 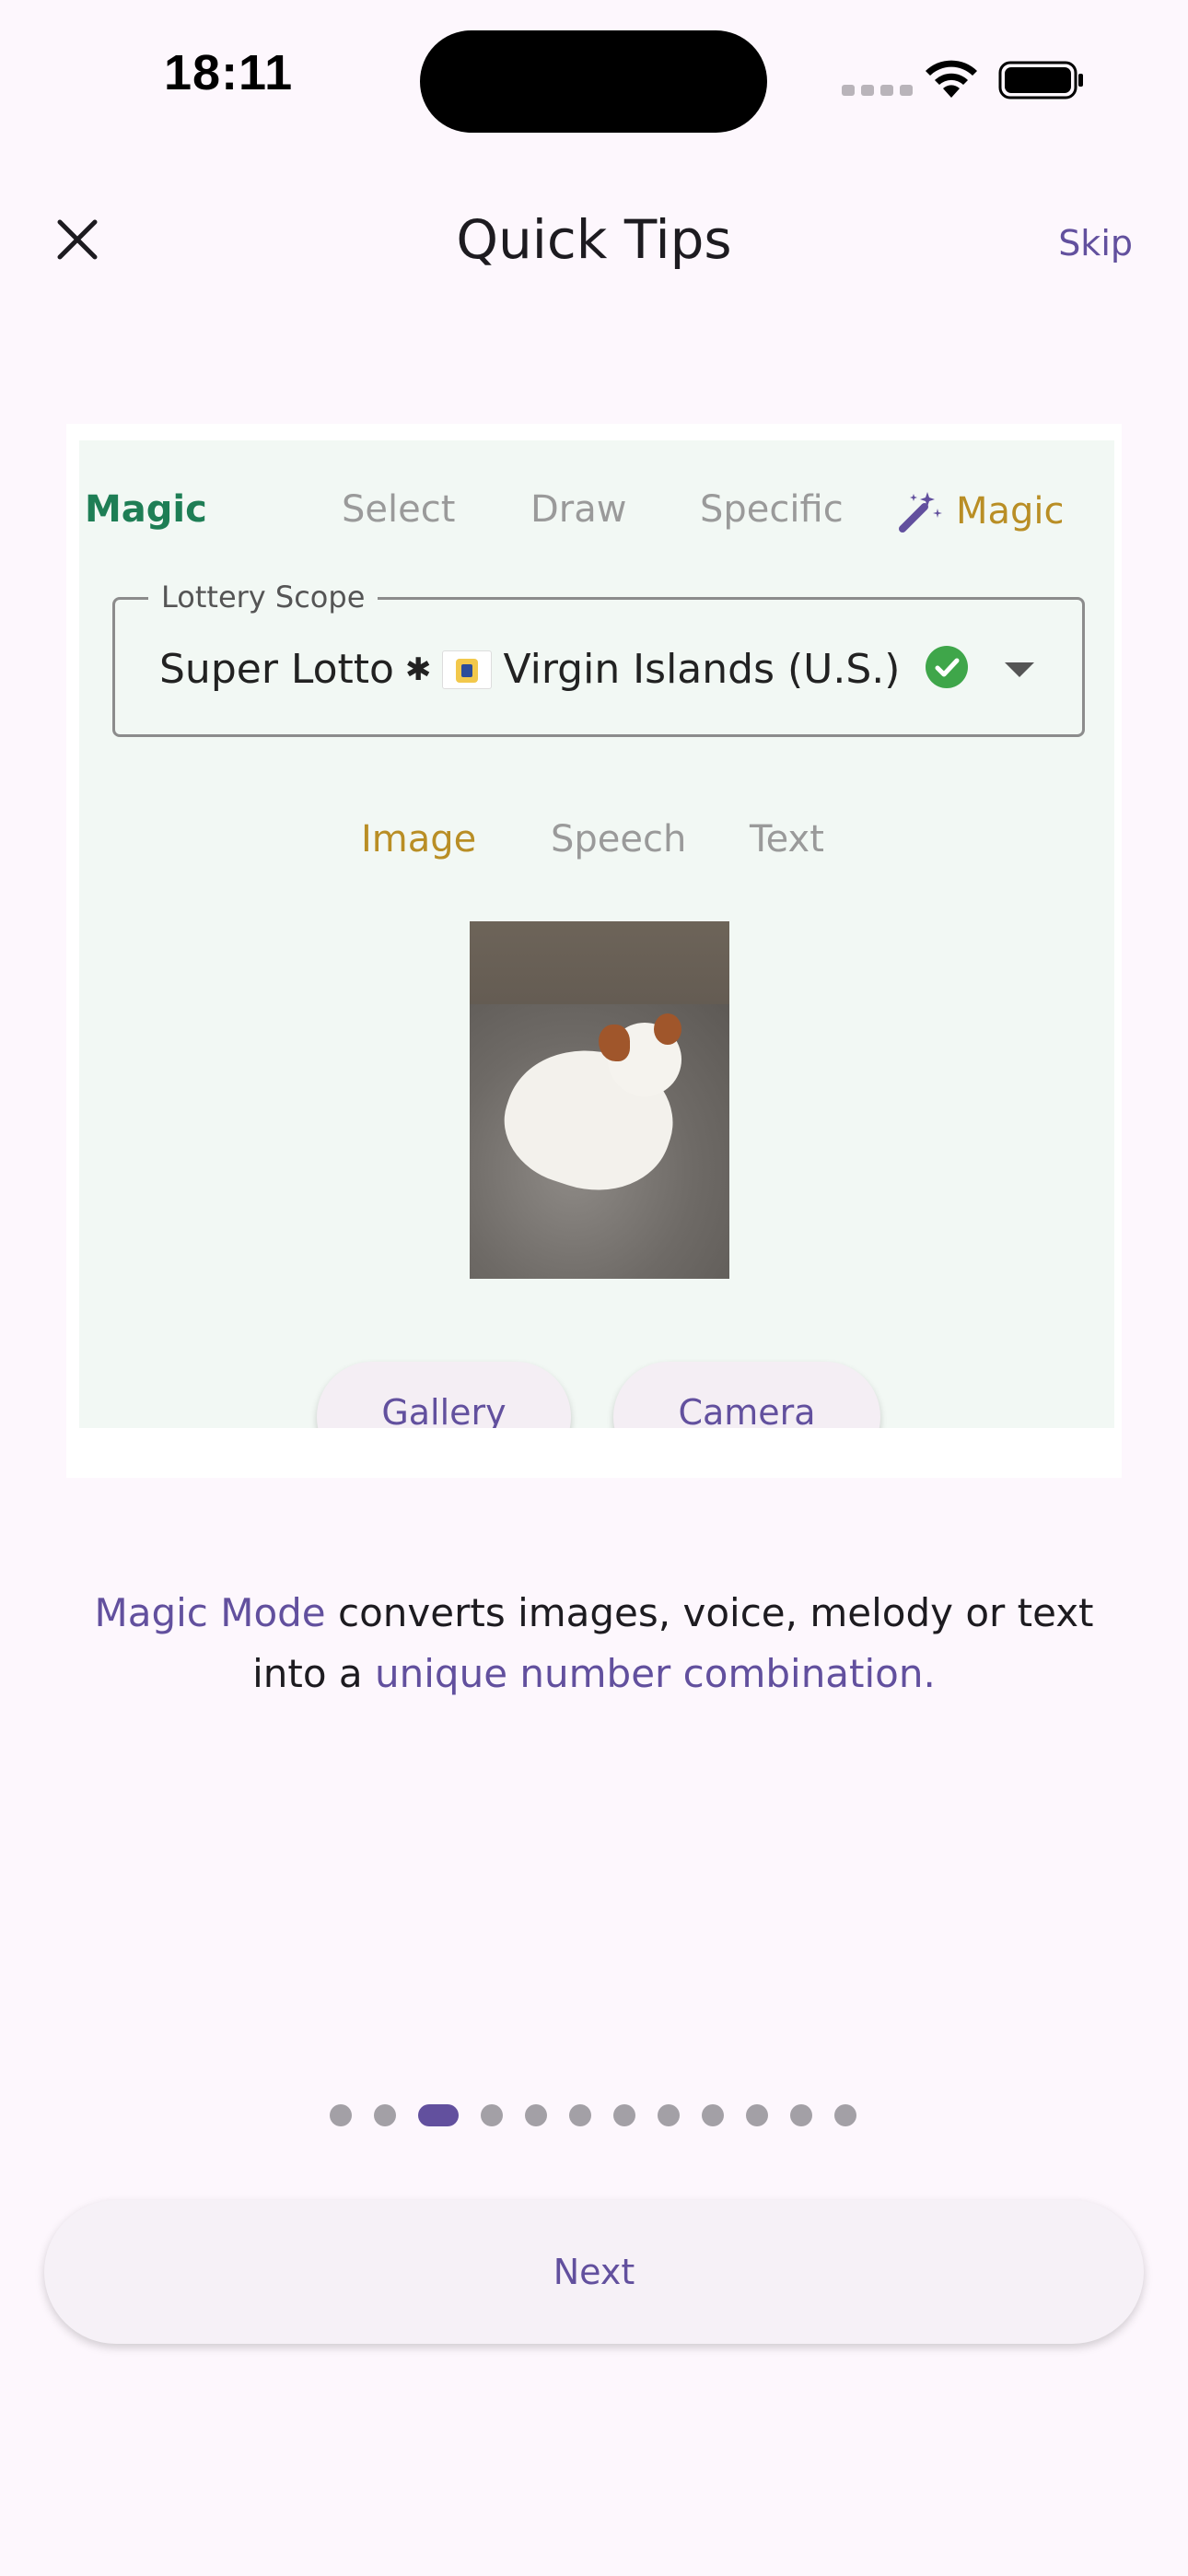 I want to click on mode-tab-magic-partial: Magic, so click(x=146, y=509).